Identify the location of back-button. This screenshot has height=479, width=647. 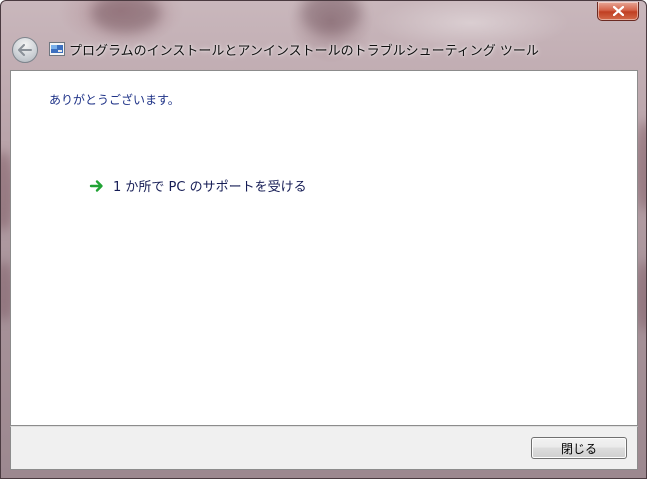
(25, 50).